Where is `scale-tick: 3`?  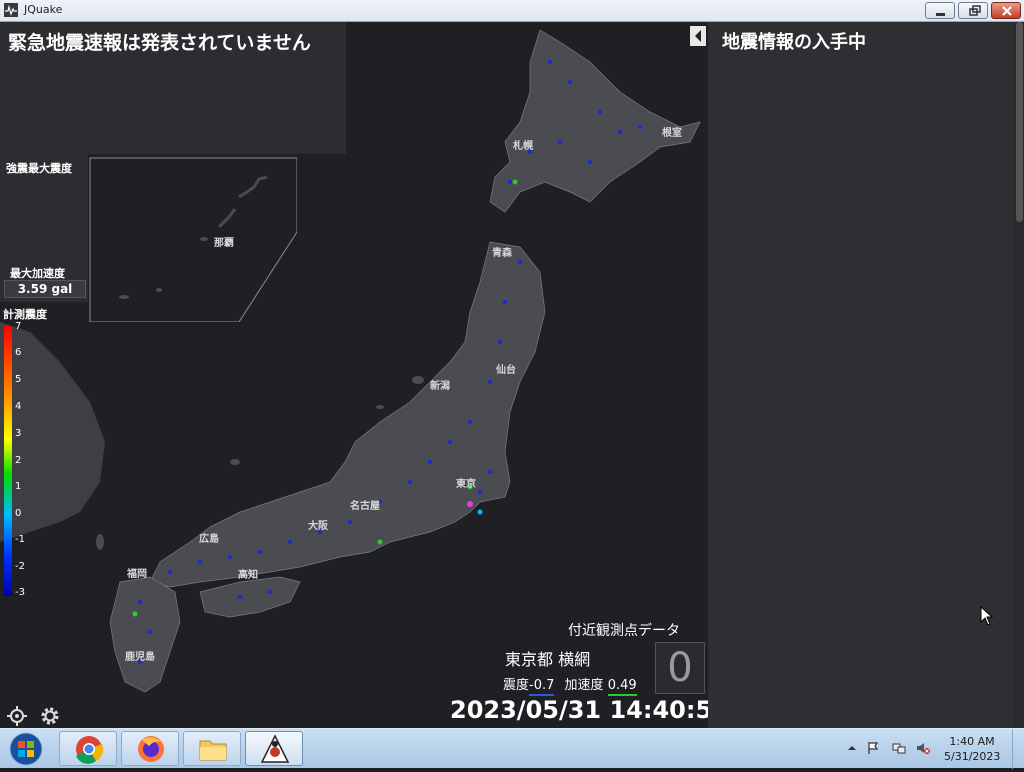
scale-tick: 3 is located at coordinates (18, 433).